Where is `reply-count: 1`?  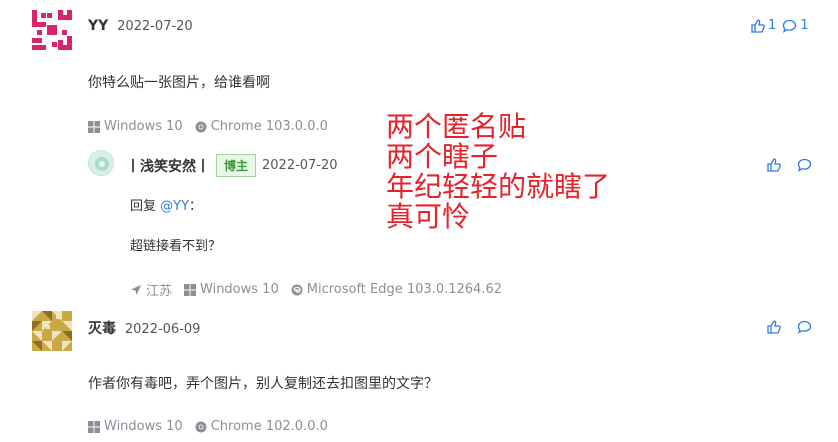 reply-count: 1 is located at coordinates (804, 25).